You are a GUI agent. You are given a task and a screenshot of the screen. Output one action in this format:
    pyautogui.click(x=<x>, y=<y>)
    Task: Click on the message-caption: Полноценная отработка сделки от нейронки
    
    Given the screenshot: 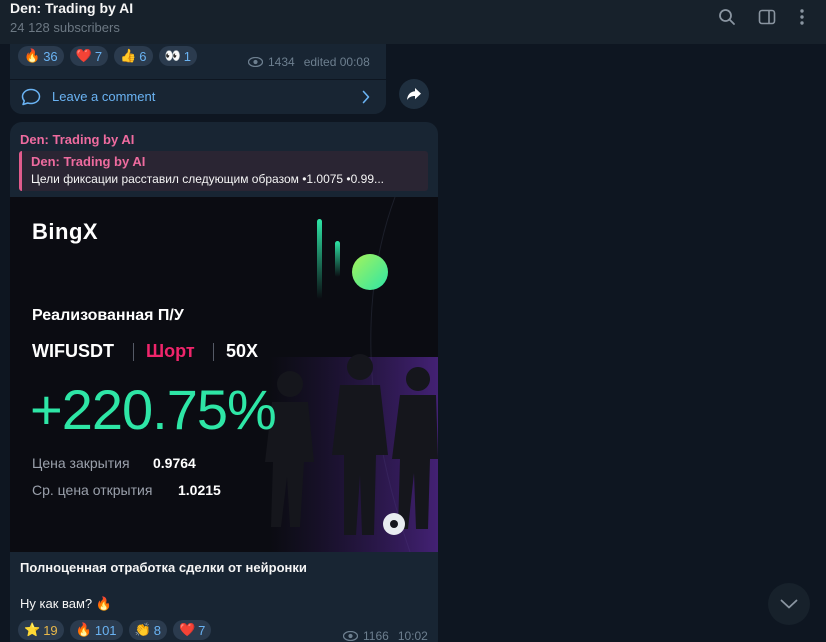 What is the action you would take?
    pyautogui.click(x=163, y=567)
    